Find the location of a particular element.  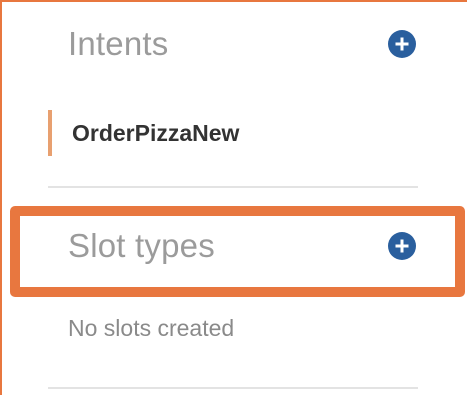

intent-item-label: OrderPizzaNew is located at coordinates (156, 132).